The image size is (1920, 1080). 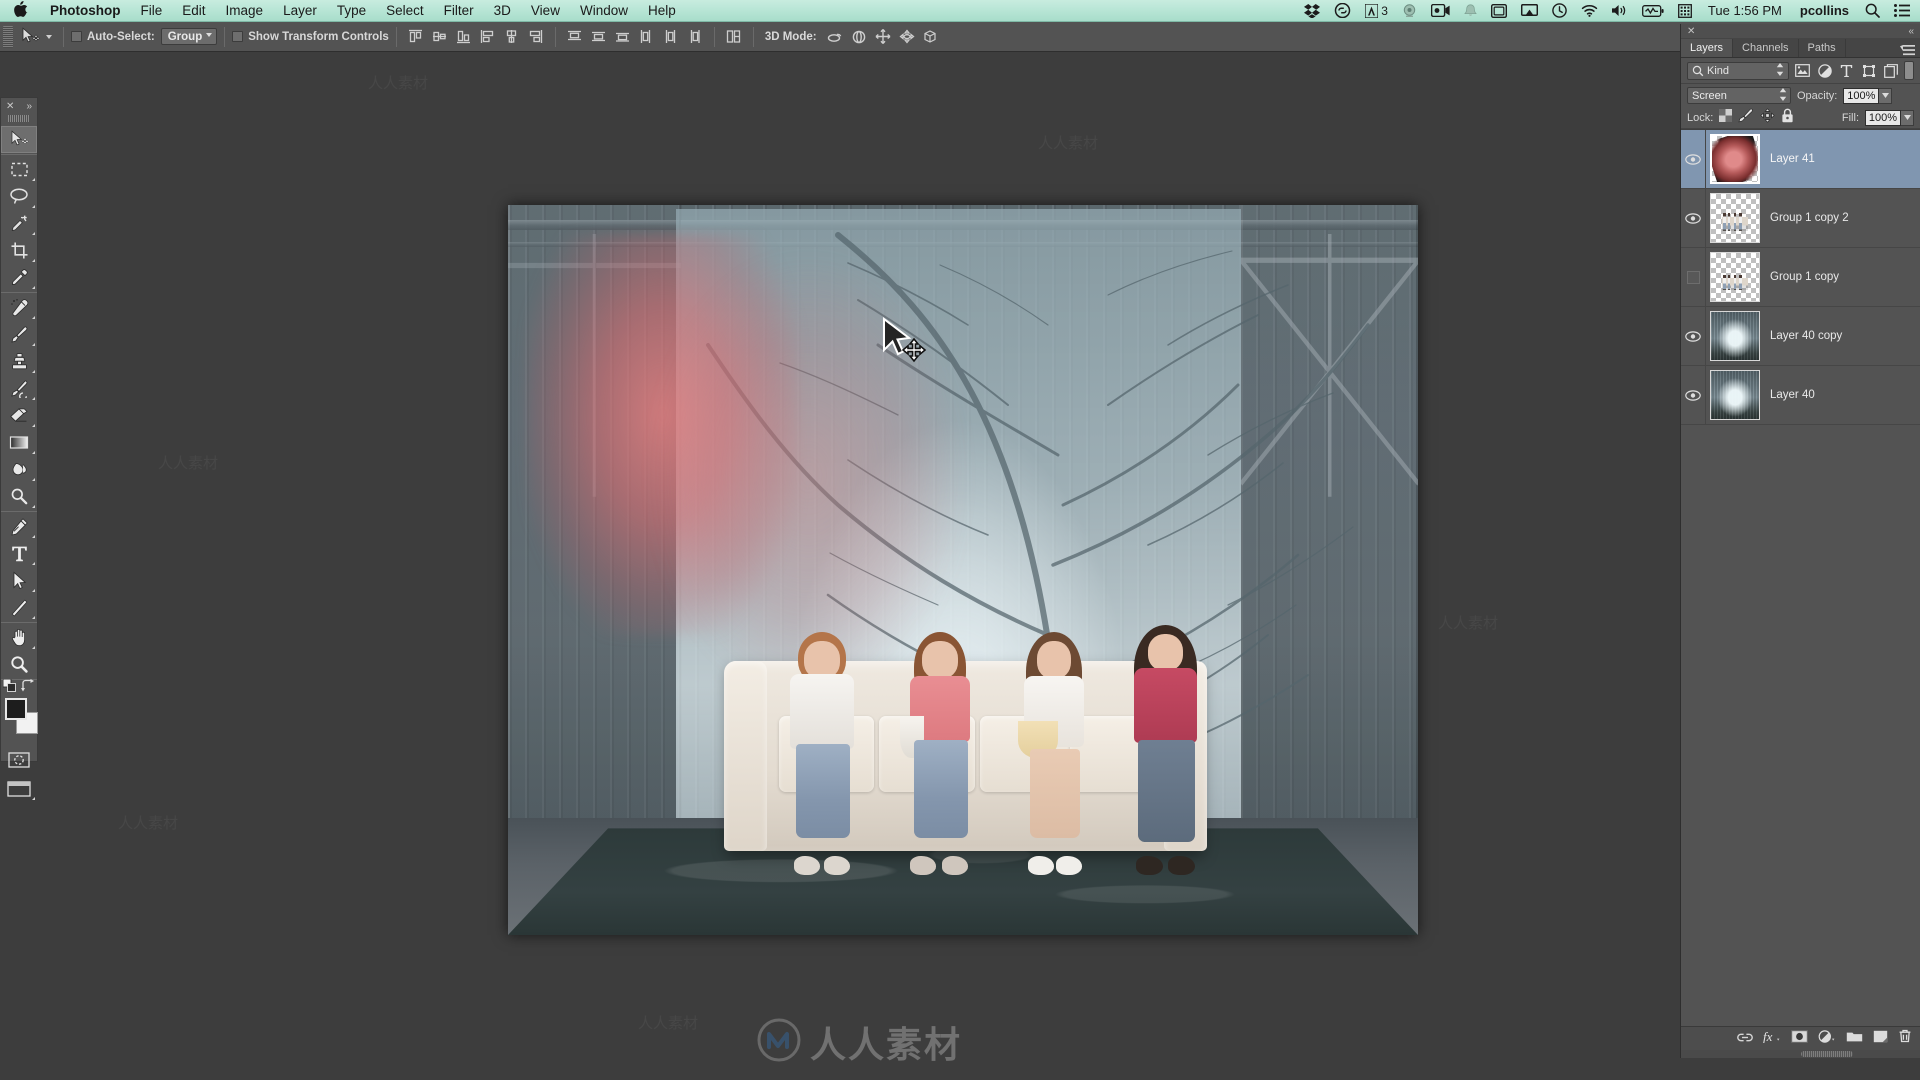 What do you see at coordinates (1872, 11) in the screenshot?
I see `search-icon` at bounding box center [1872, 11].